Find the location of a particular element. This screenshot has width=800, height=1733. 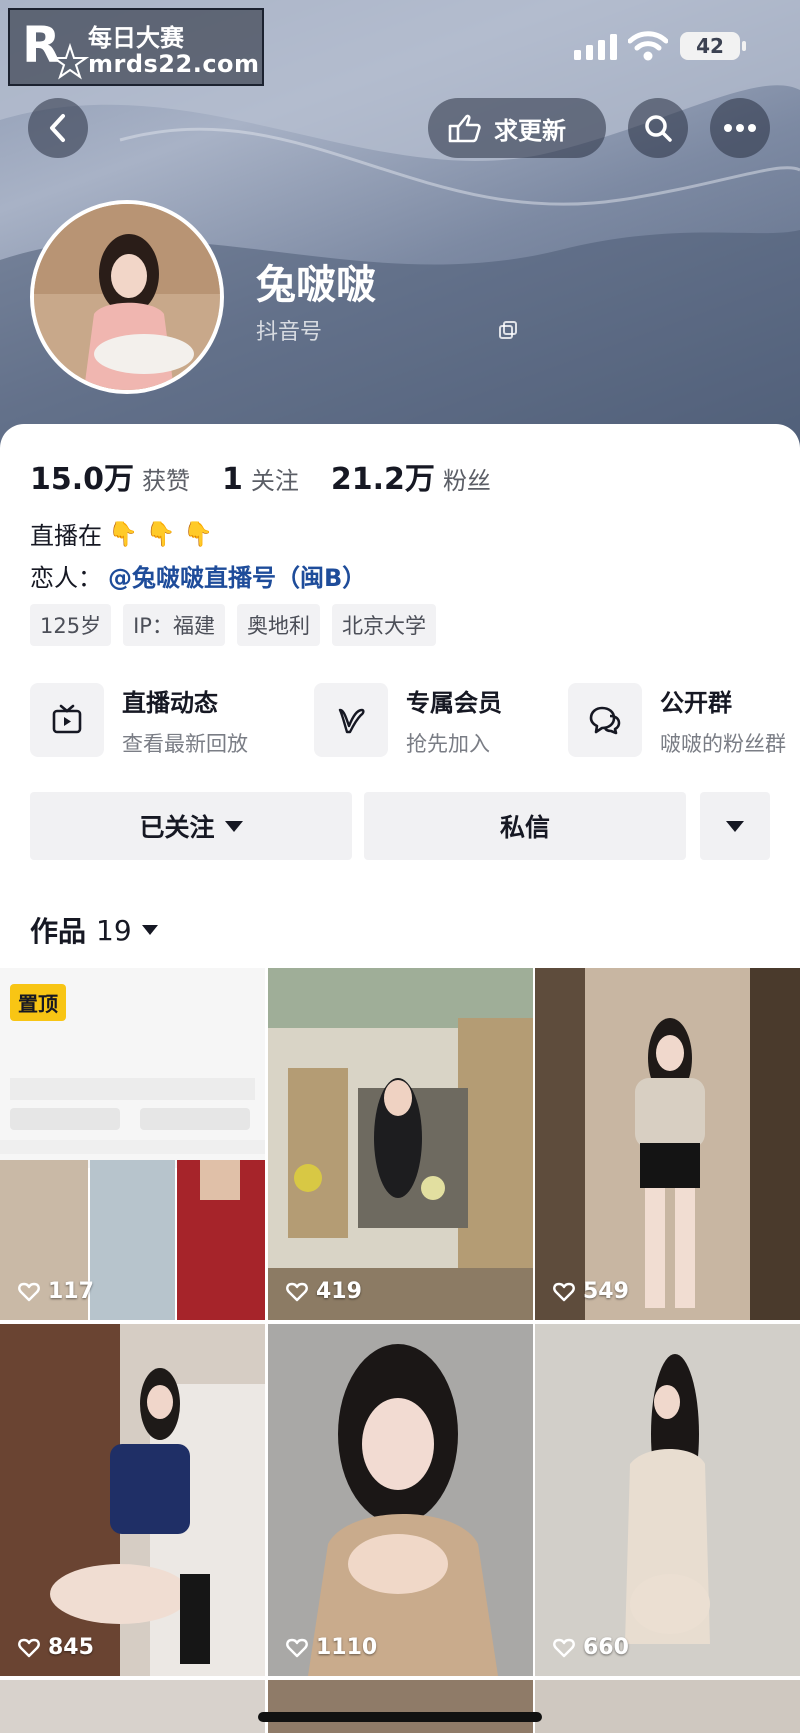

watermark: R 每日大赛 mrds22.com is located at coordinates (136, 47).